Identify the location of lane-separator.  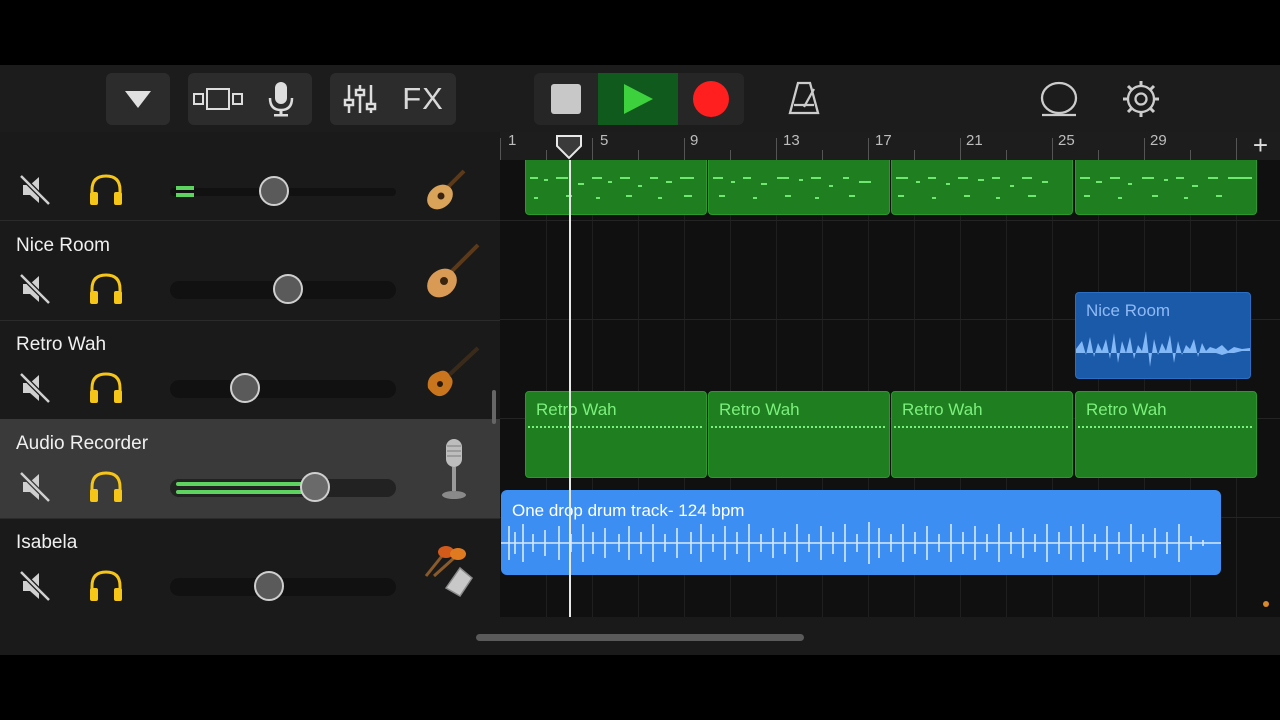
(890, 220).